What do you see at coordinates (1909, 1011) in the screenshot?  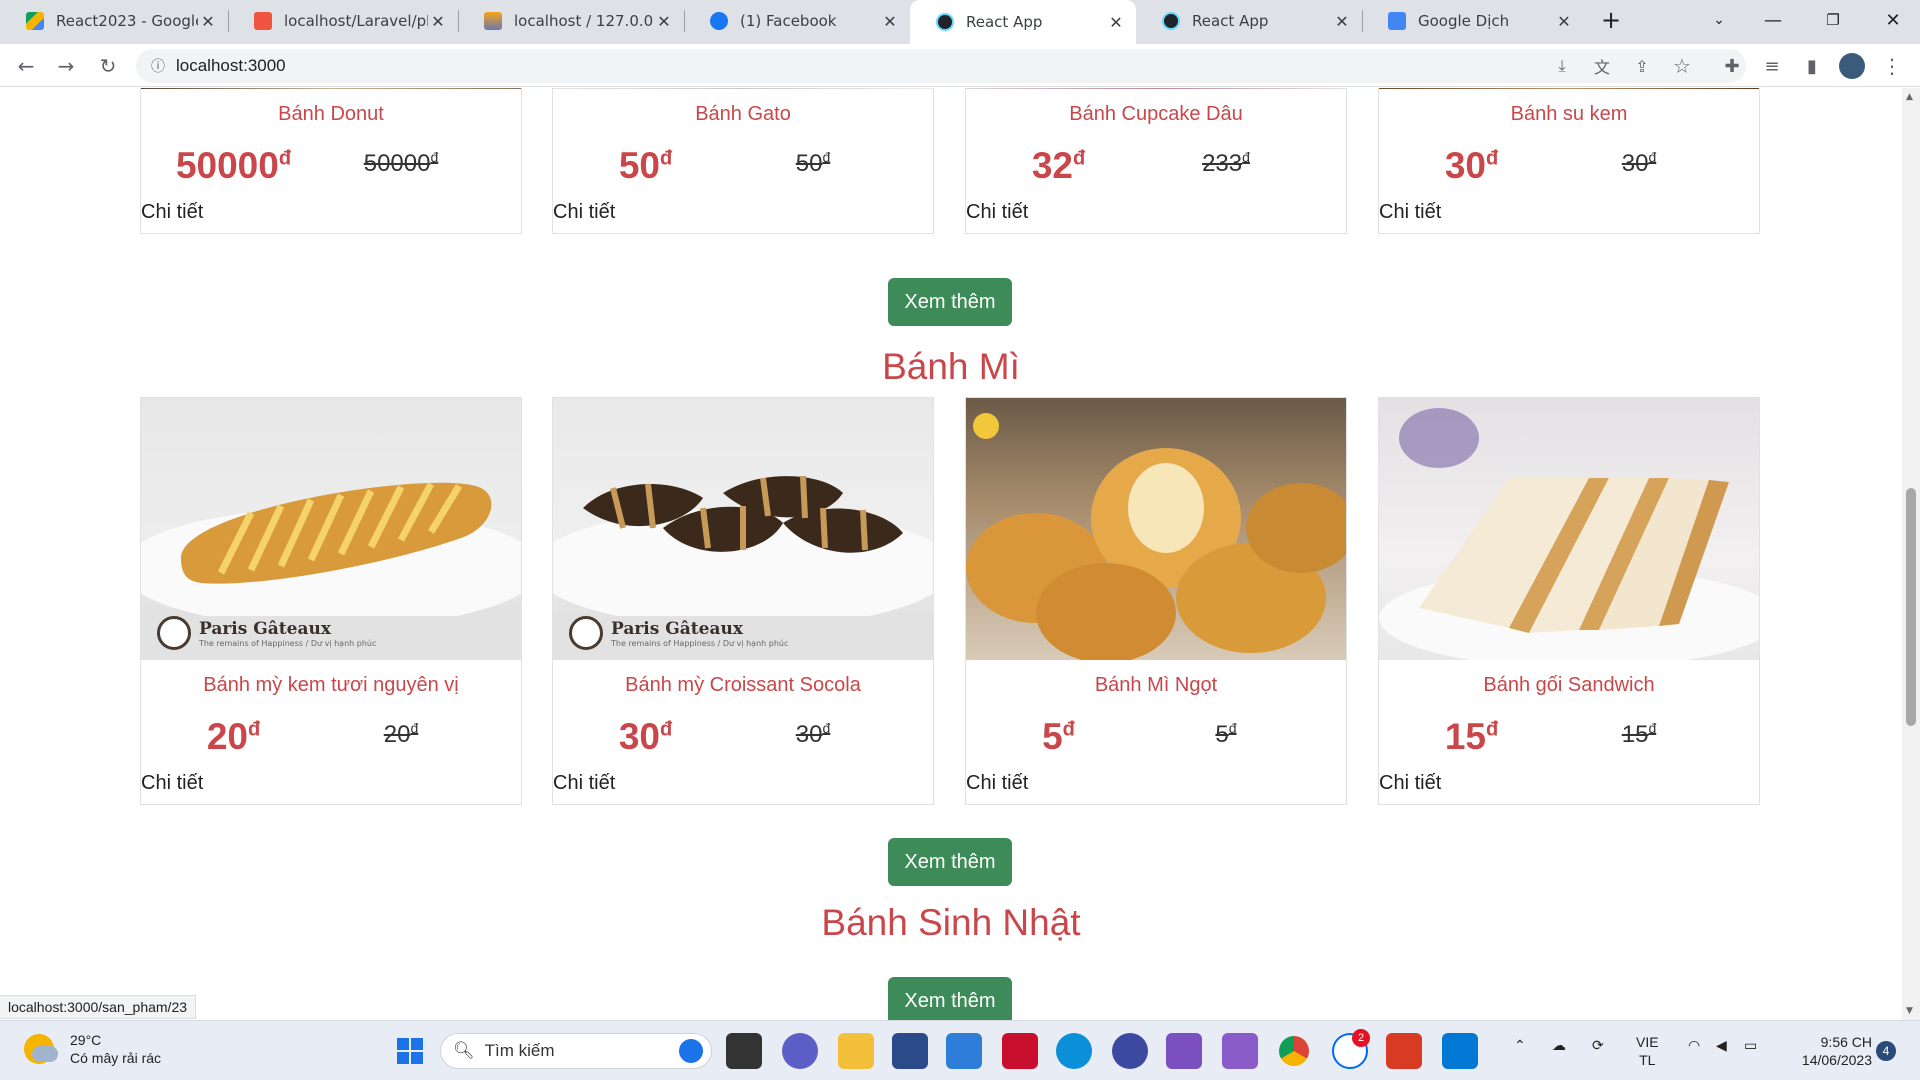 I see `scroll-down-arrow-icon: ▼` at bounding box center [1909, 1011].